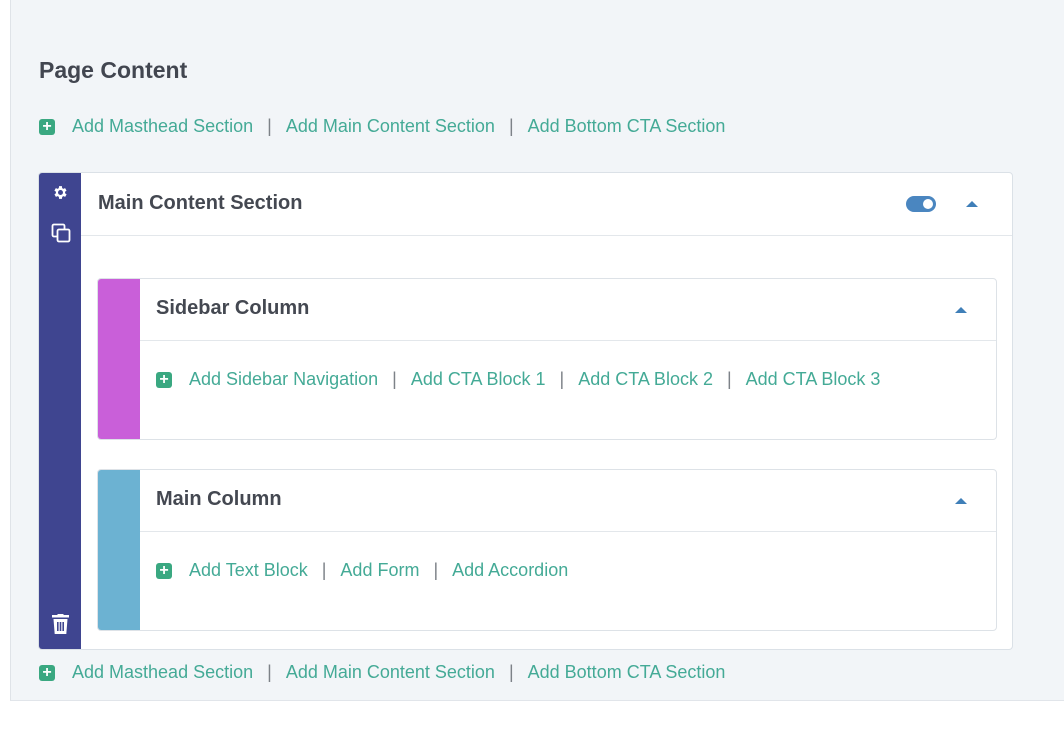  Describe the element at coordinates (645, 379) in the screenshot. I see `add-cta-block-2-link: Add CTA Block 2` at that location.